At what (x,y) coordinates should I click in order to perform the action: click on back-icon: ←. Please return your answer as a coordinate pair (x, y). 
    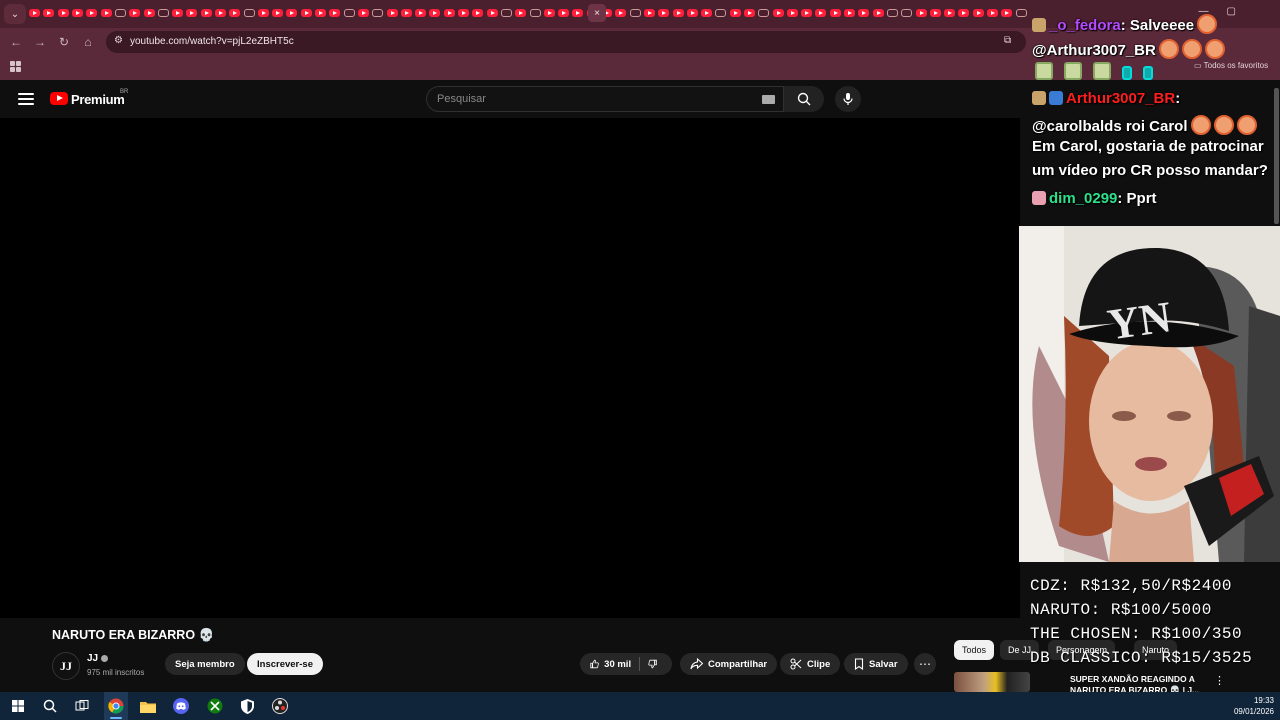
    Looking at the image, I should click on (16, 42).